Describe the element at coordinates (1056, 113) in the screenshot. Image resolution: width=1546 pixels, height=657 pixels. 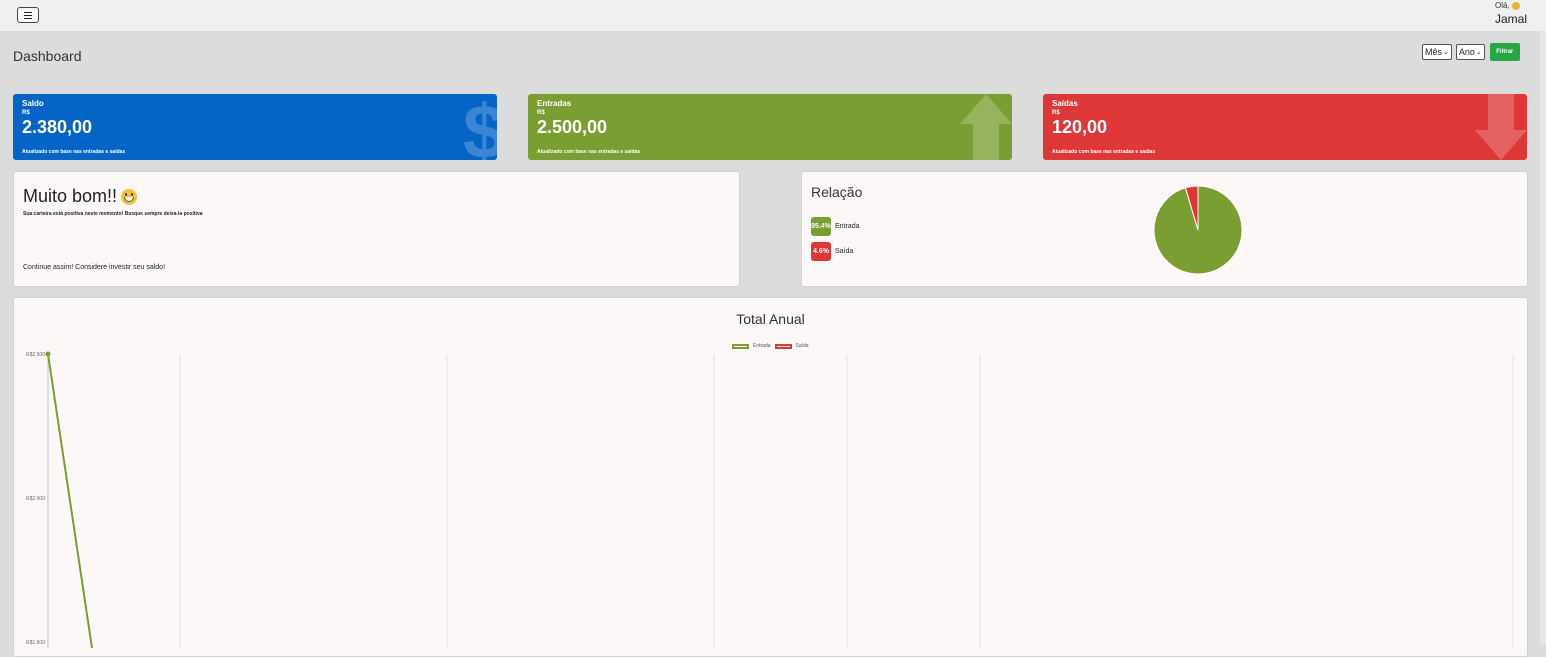
I see `expense-currency: R$` at that location.